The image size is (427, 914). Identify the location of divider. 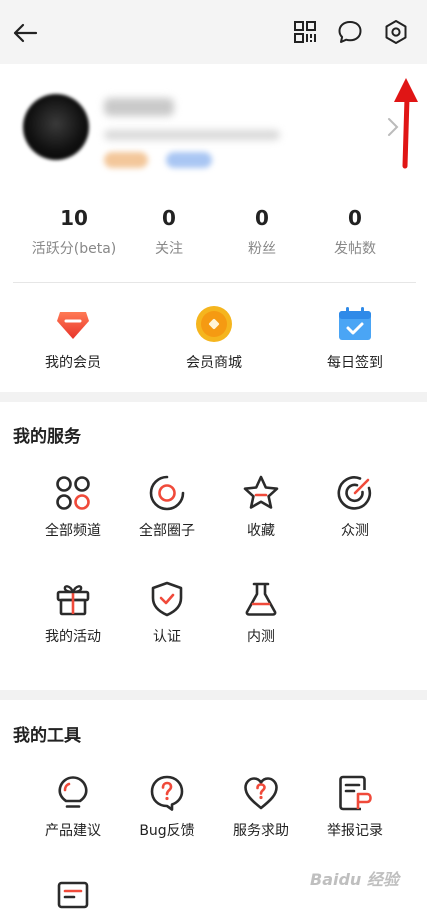
(214, 282).